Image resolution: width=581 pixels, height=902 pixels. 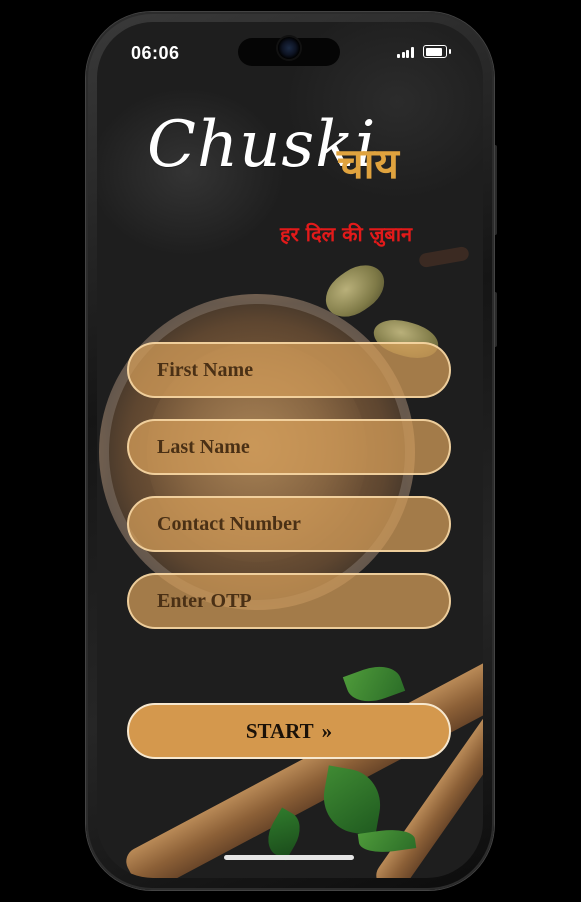 What do you see at coordinates (437, 51) in the screenshot?
I see `battery-icon` at bounding box center [437, 51].